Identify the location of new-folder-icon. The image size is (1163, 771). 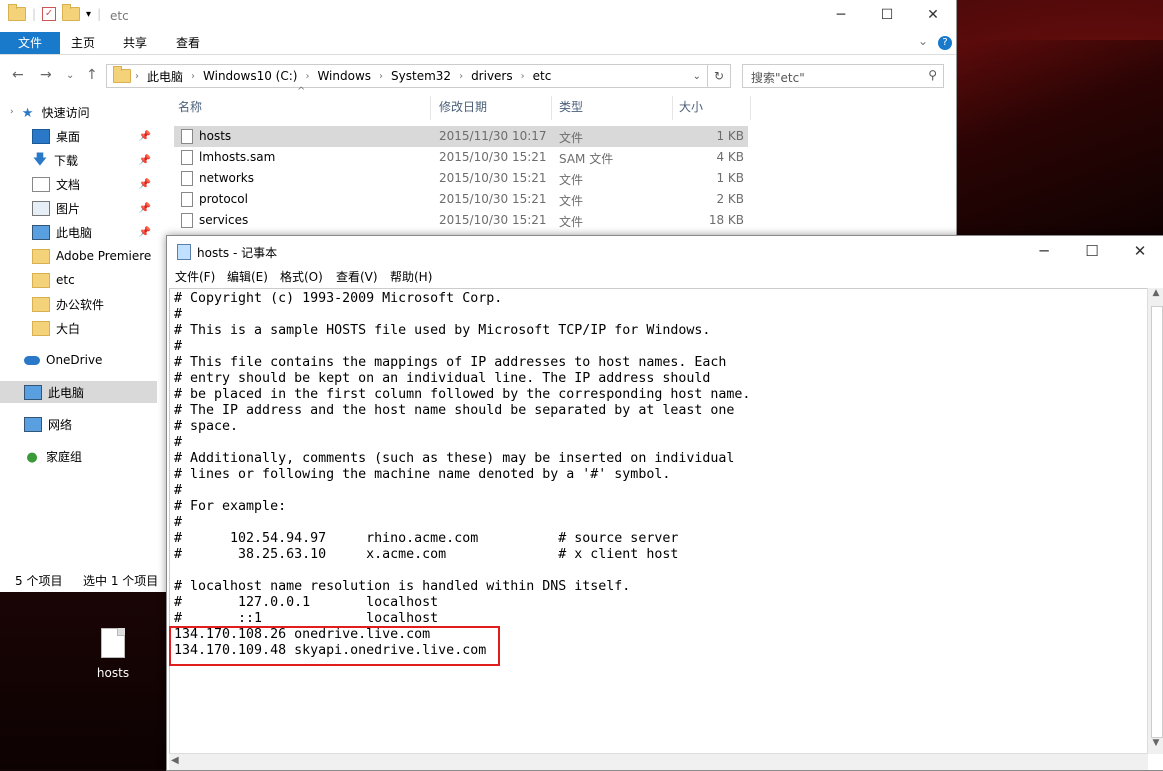
(71, 12).